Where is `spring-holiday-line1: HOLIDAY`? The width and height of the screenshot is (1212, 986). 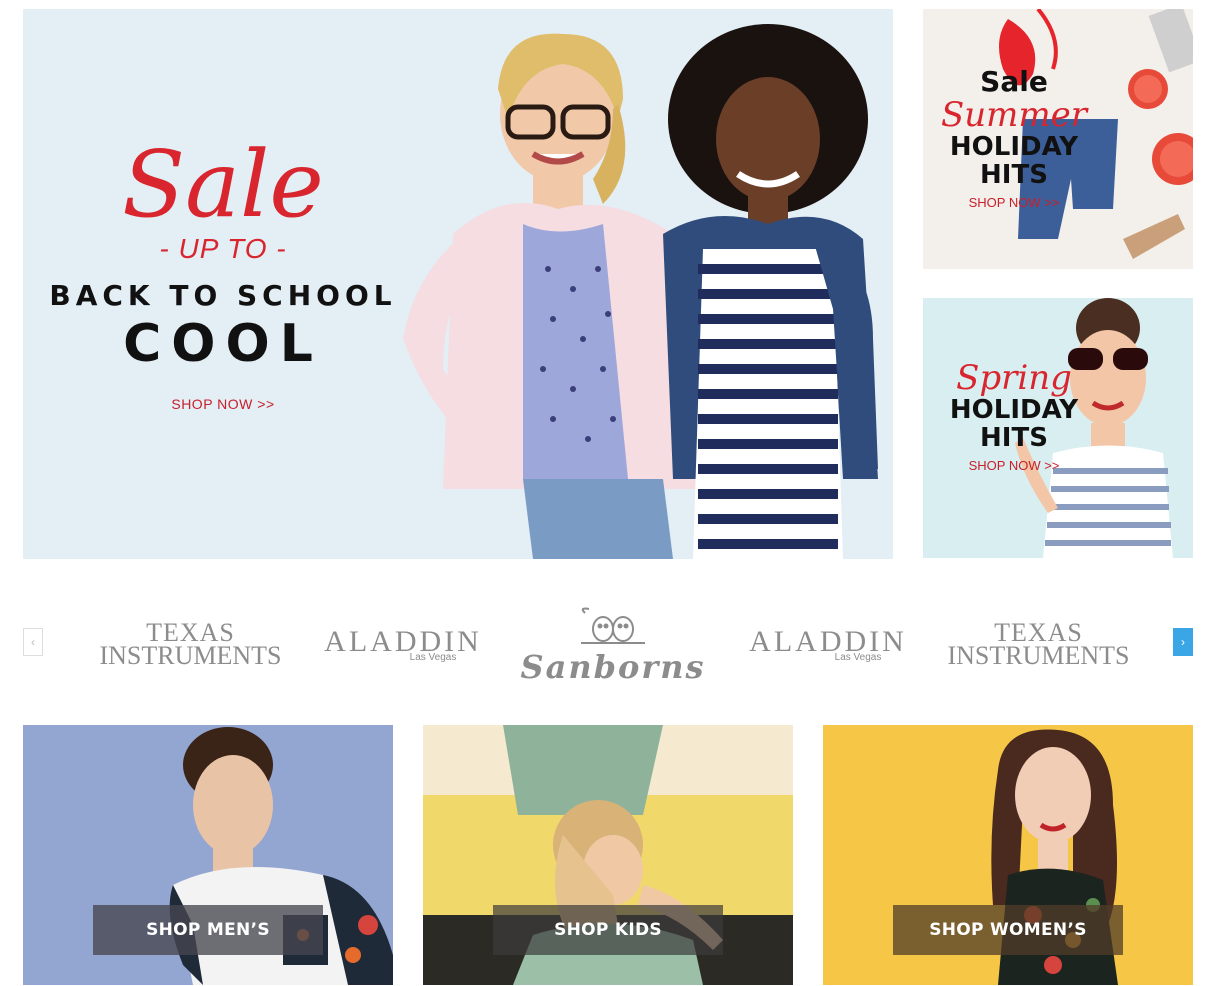
spring-holiday-line1: HOLIDAY is located at coordinates (1014, 410).